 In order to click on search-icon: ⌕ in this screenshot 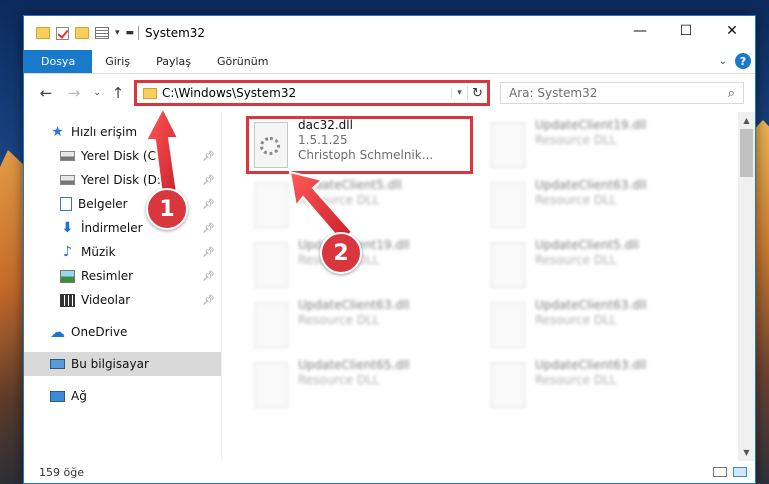, I will do `click(731, 93)`.